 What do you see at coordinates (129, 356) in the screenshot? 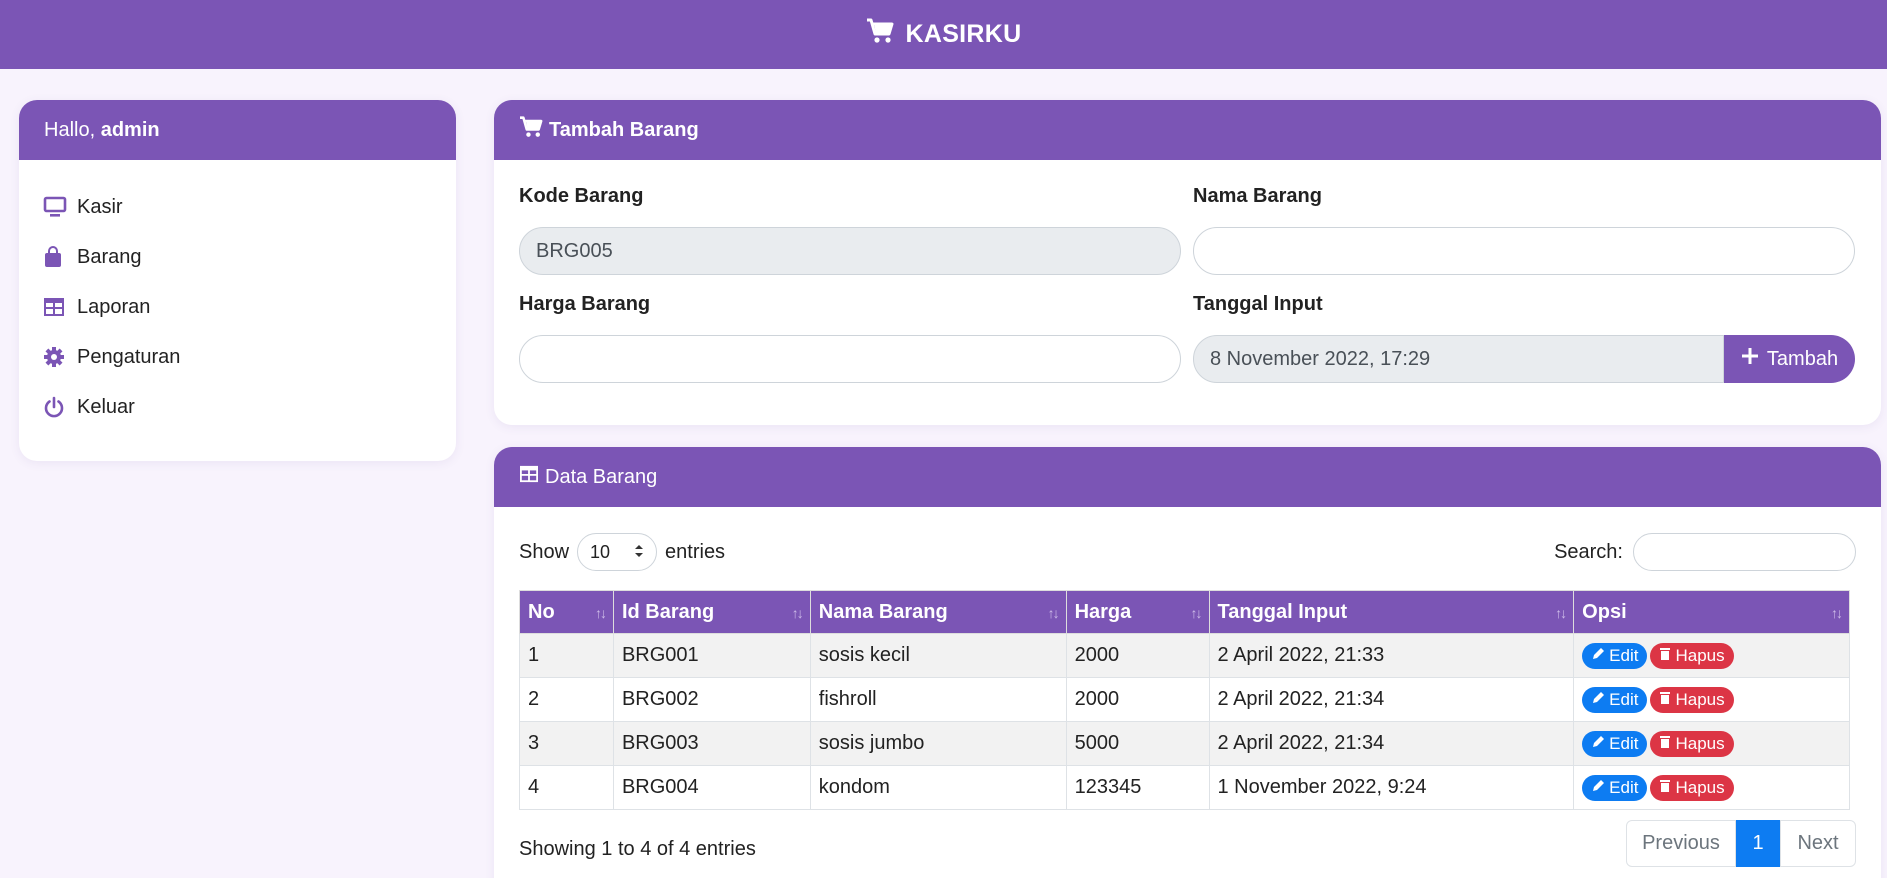
I see `sidebar-item-label: Pengaturan` at bounding box center [129, 356].